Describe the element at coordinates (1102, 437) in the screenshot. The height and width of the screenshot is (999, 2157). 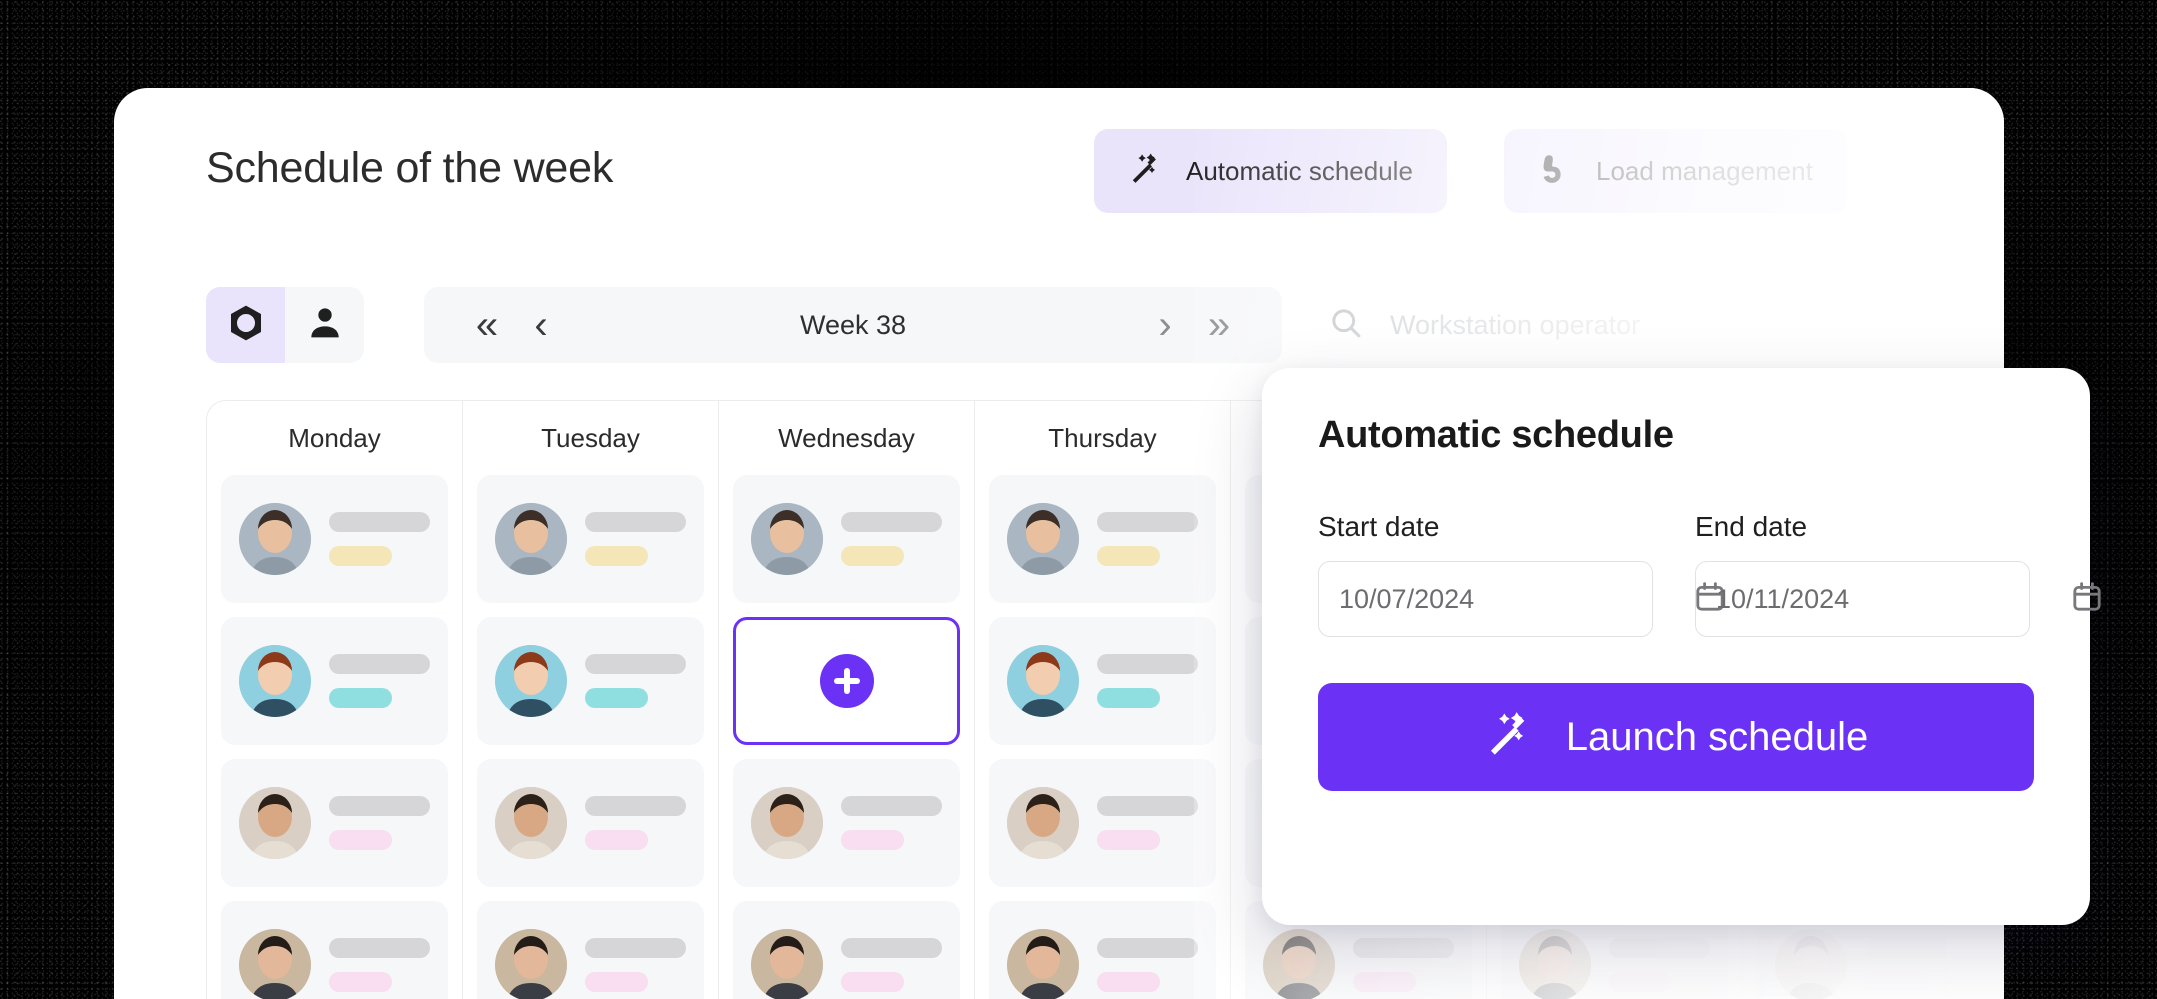
I see `day-header: Thursday` at that location.